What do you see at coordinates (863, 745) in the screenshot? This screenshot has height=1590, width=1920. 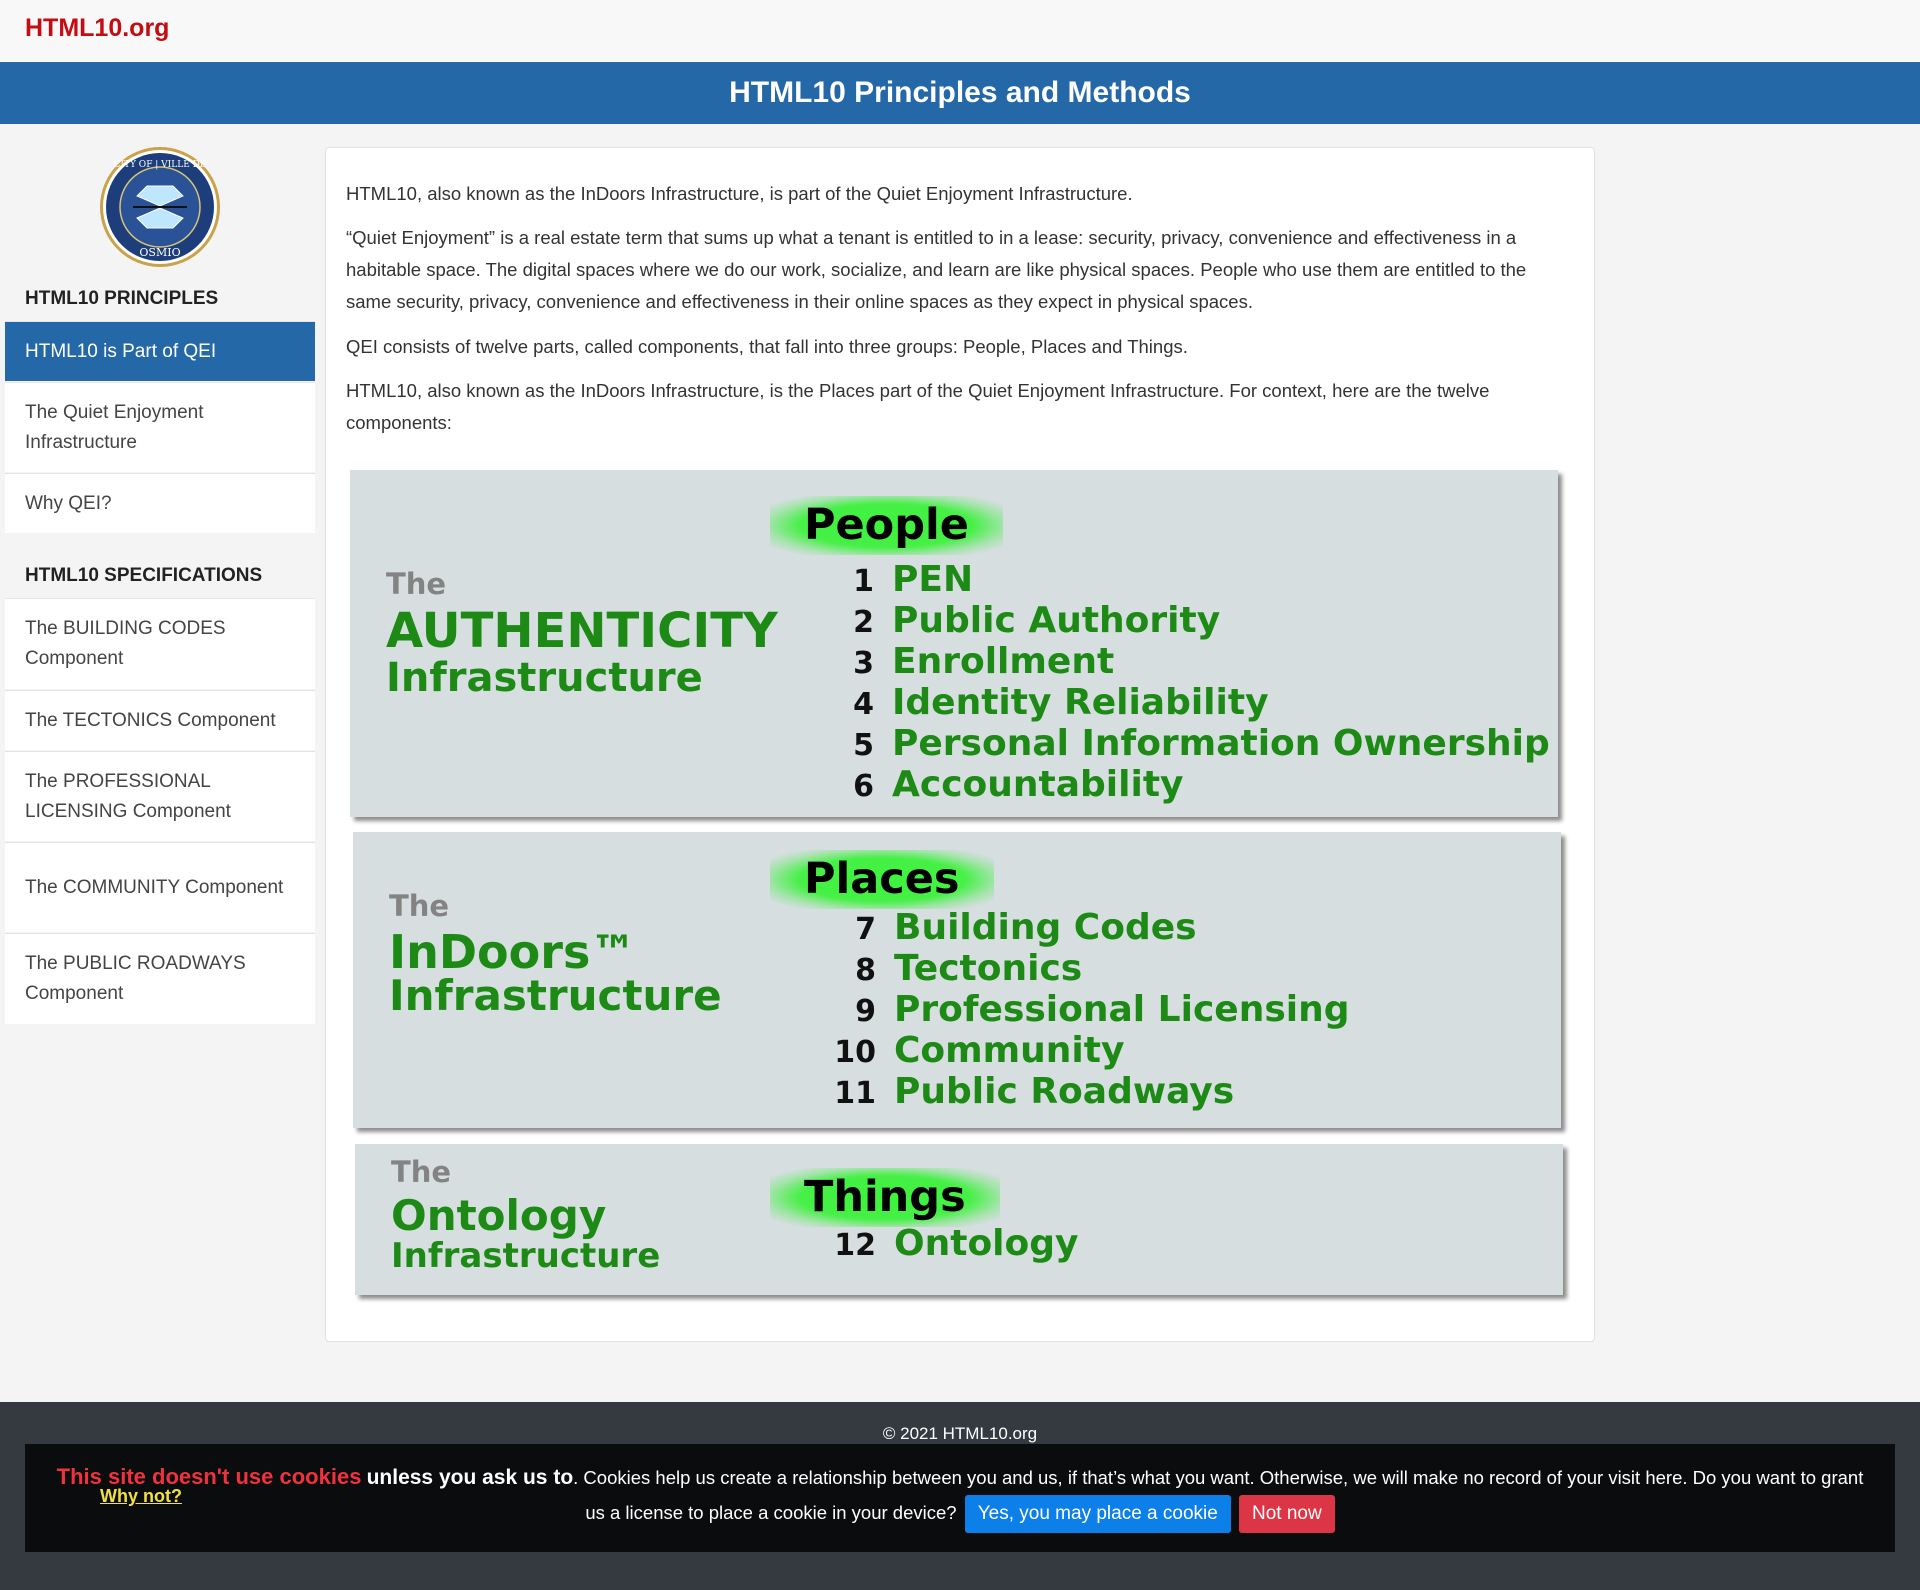 I see `component-number: 5` at bounding box center [863, 745].